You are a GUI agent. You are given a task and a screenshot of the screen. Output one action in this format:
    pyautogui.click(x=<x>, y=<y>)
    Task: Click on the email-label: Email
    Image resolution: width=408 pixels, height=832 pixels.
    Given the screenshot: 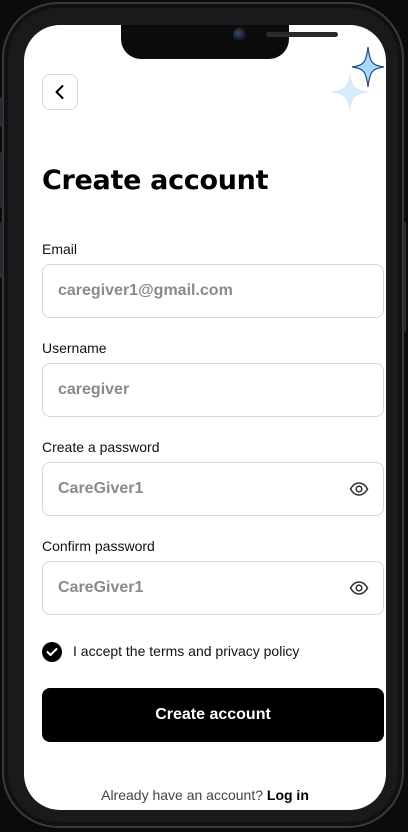 What is the action you would take?
    pyautogui.click(x=60, y=249)
    